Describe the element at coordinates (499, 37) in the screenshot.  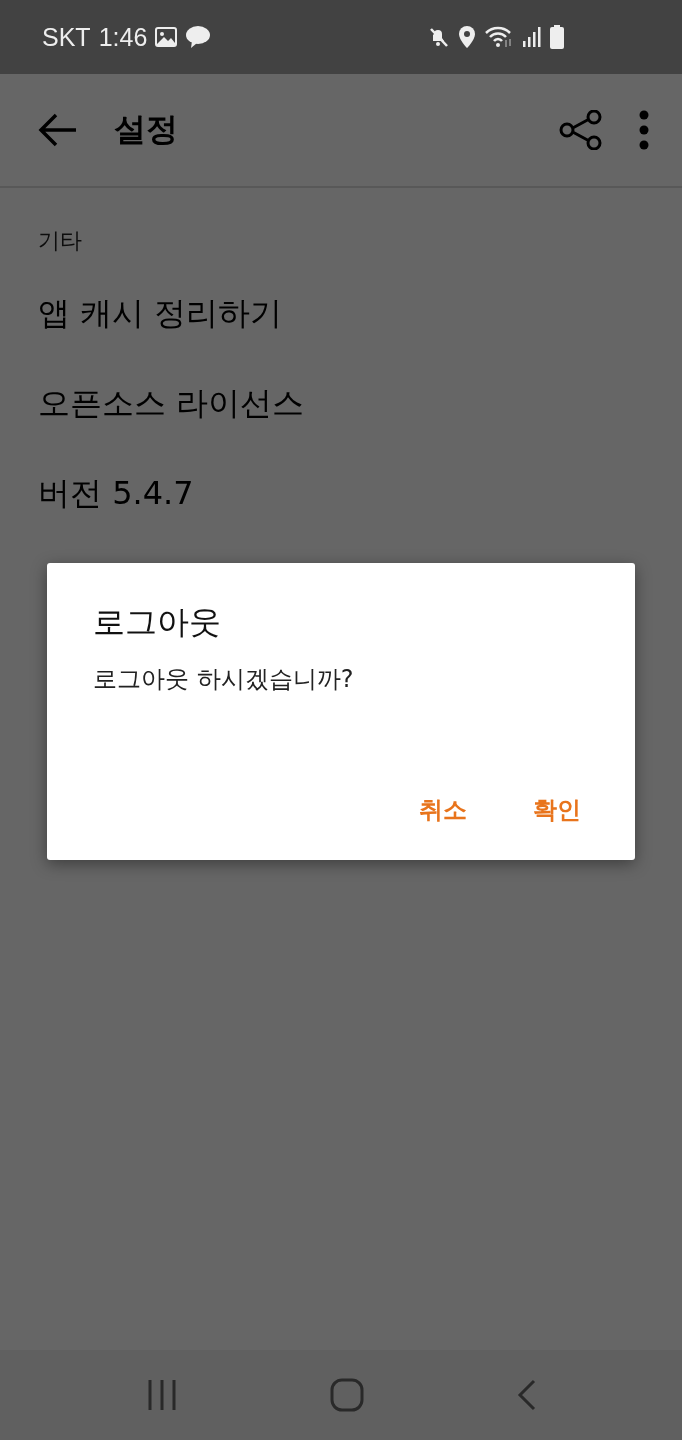
I see `wifi-icon` at that location.